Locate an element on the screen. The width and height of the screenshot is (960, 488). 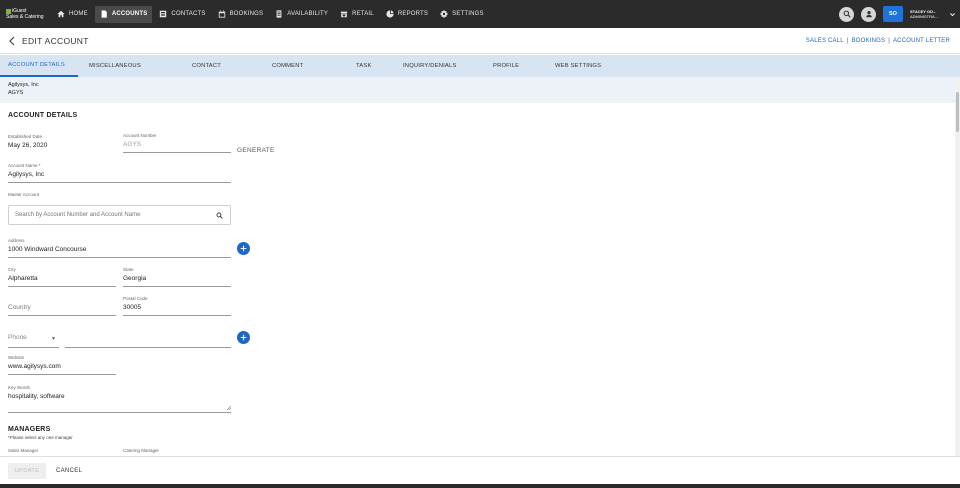
nav-bookings: BOOKINGS is located at coordinates (241, 14).